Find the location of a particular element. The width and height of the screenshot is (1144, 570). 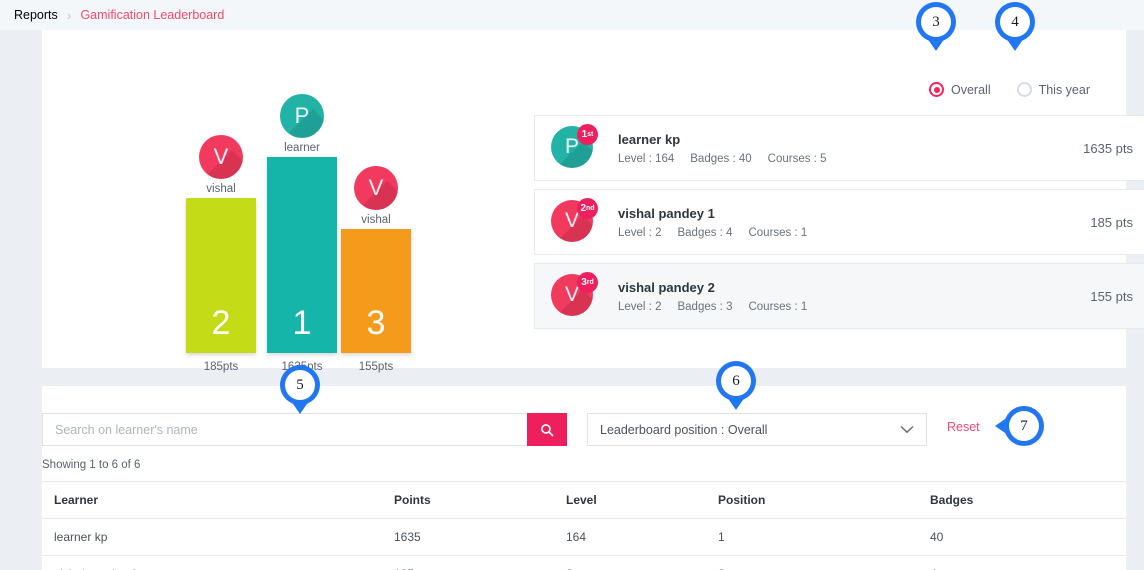

podium-name-2: vishal is located at coordinates (221, 189).